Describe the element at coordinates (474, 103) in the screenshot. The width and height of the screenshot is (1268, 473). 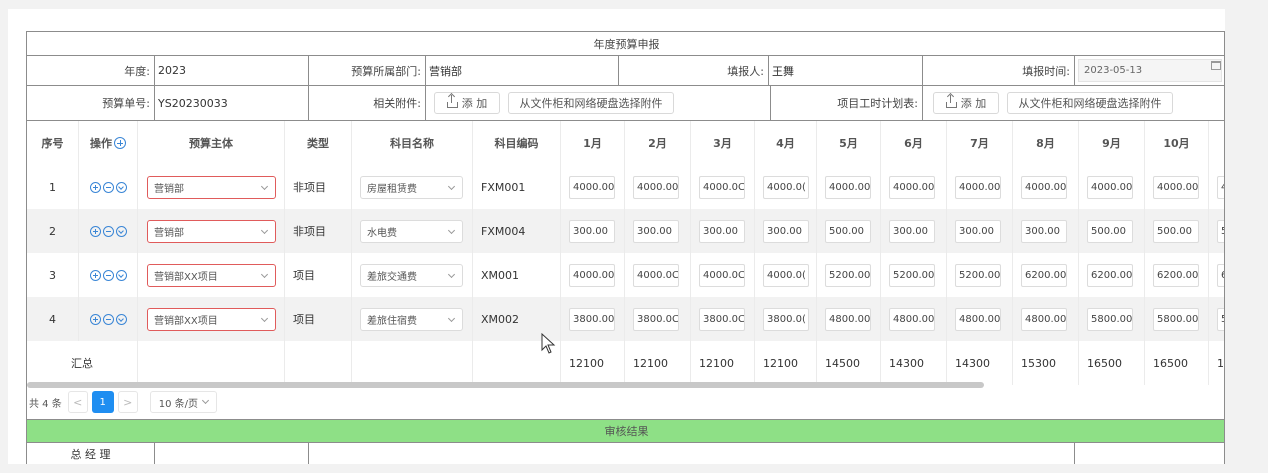
I see `attach-add-label: 添 加` at that location.